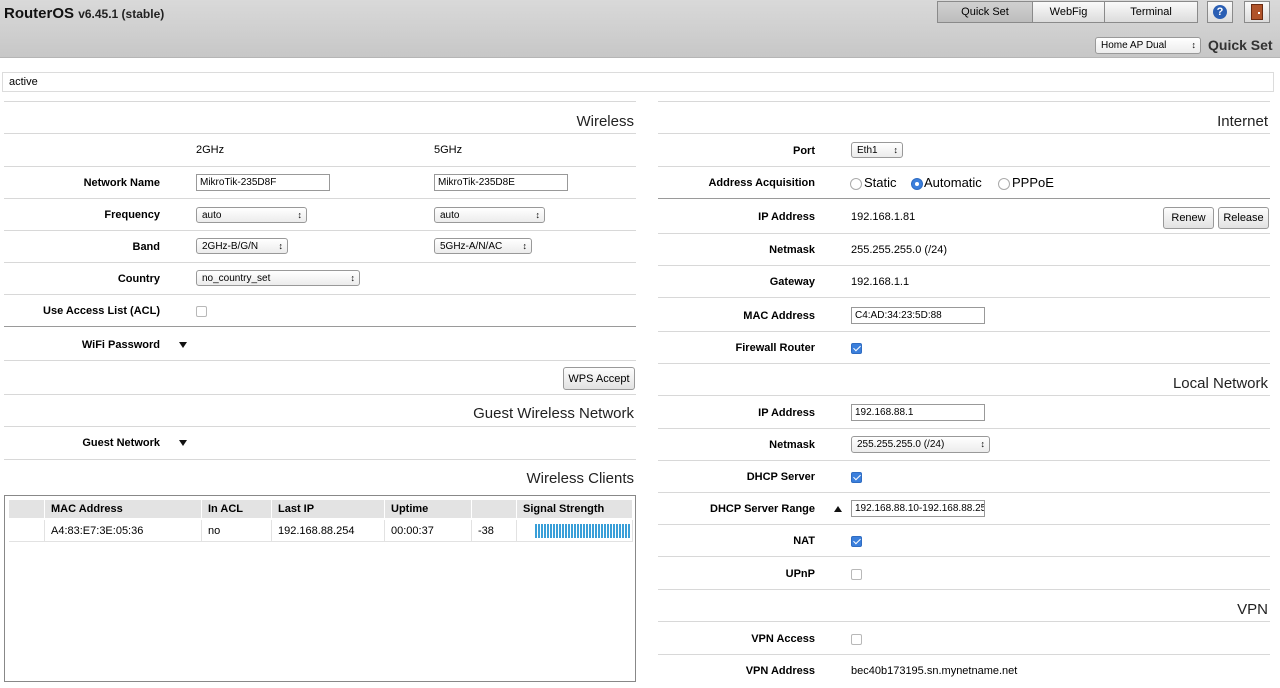  What do you see at coordinates (1240, 45) in the screenshot?
I see `page-title: Quick Set` at bounding box center [1240, 45].